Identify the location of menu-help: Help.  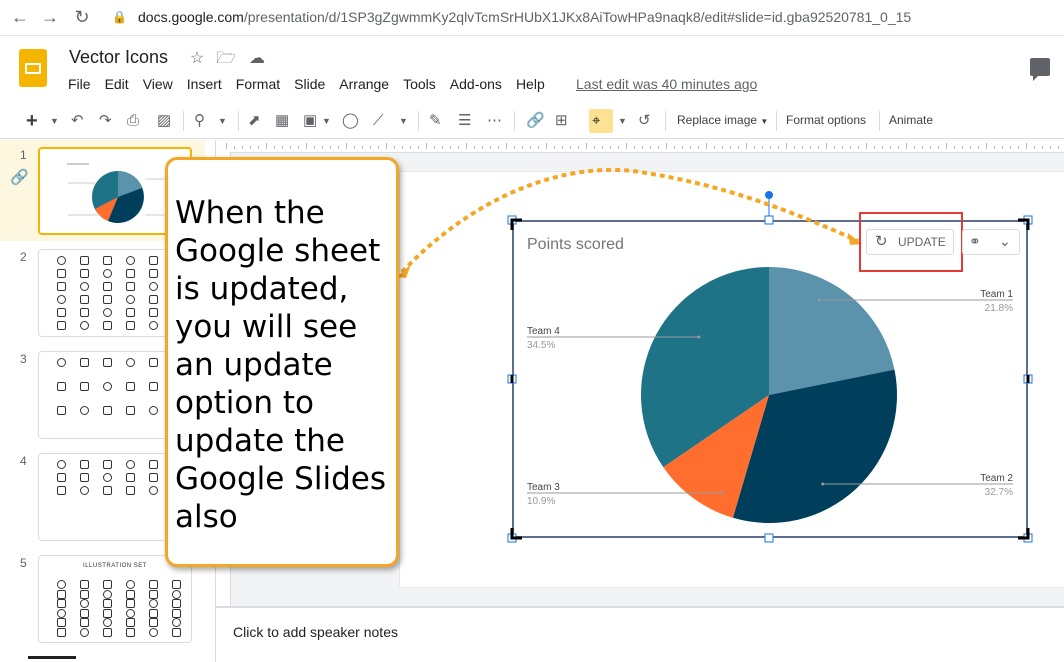
(530, 85).